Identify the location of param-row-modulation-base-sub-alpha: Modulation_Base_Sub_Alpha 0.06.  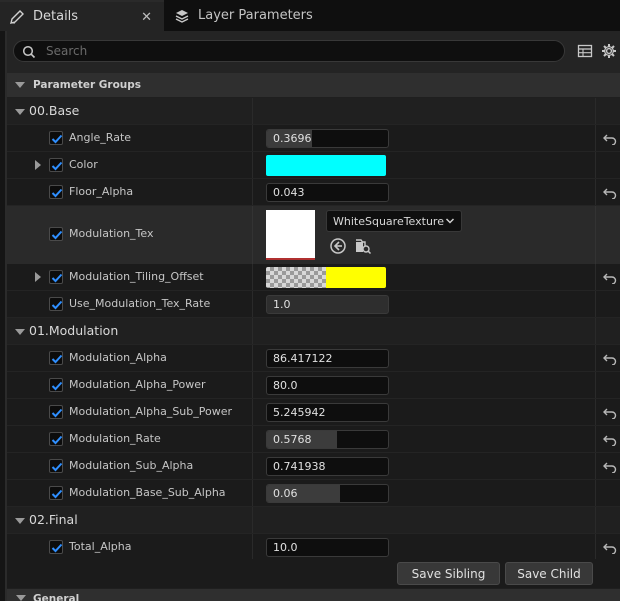
(313, 493).